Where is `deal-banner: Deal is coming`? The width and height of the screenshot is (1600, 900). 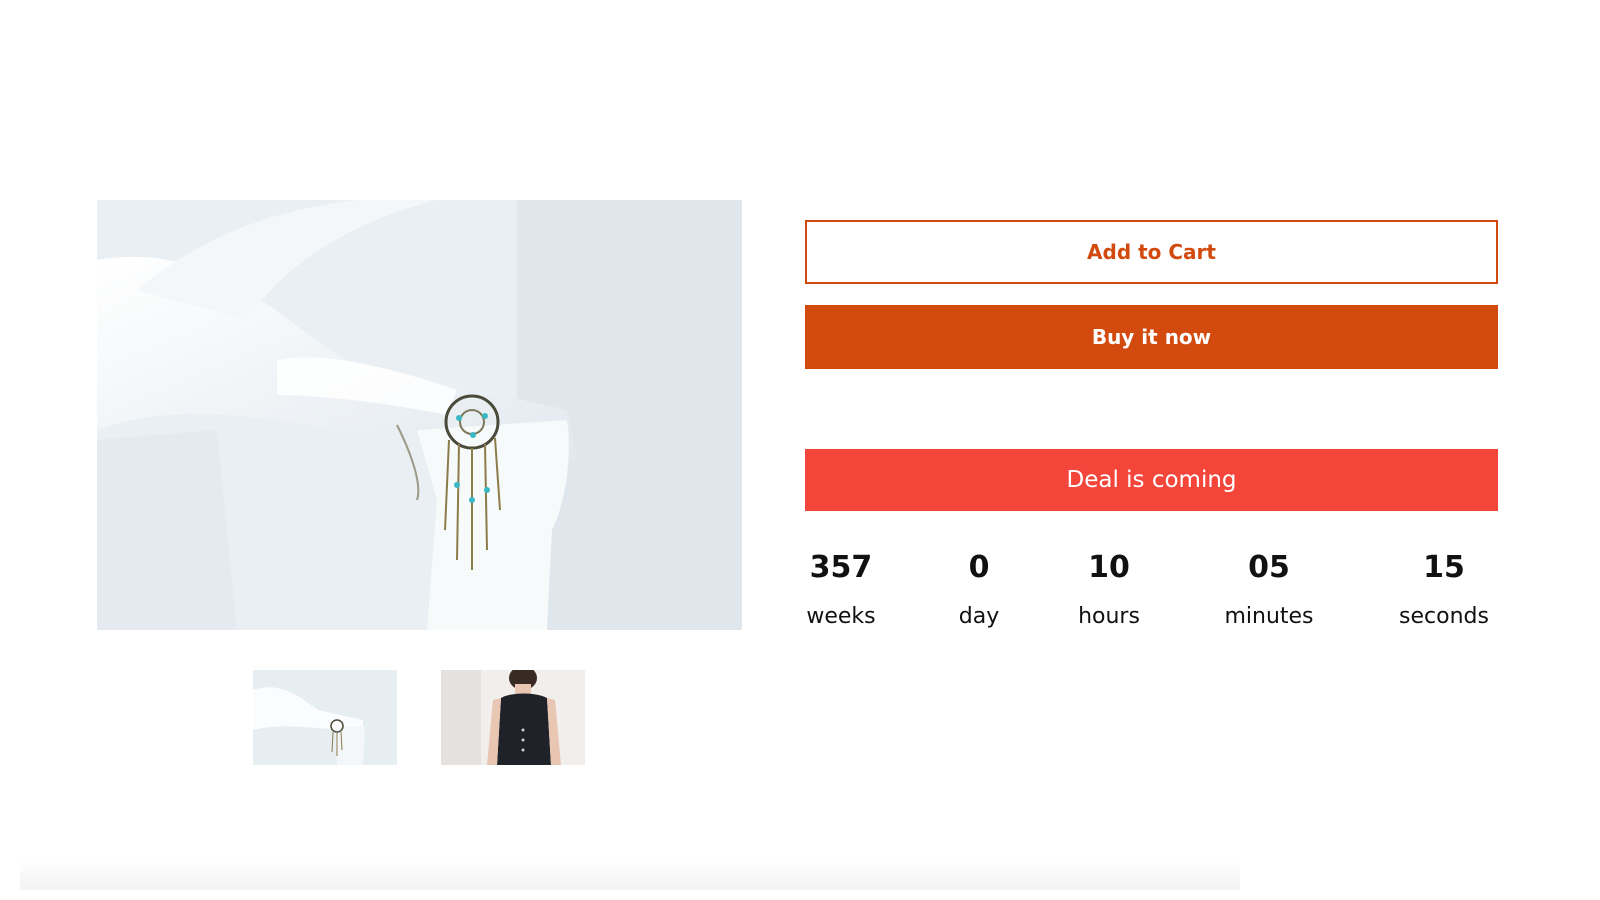 deal-banner: Deal is coming is located at coordinates (1151, 480).